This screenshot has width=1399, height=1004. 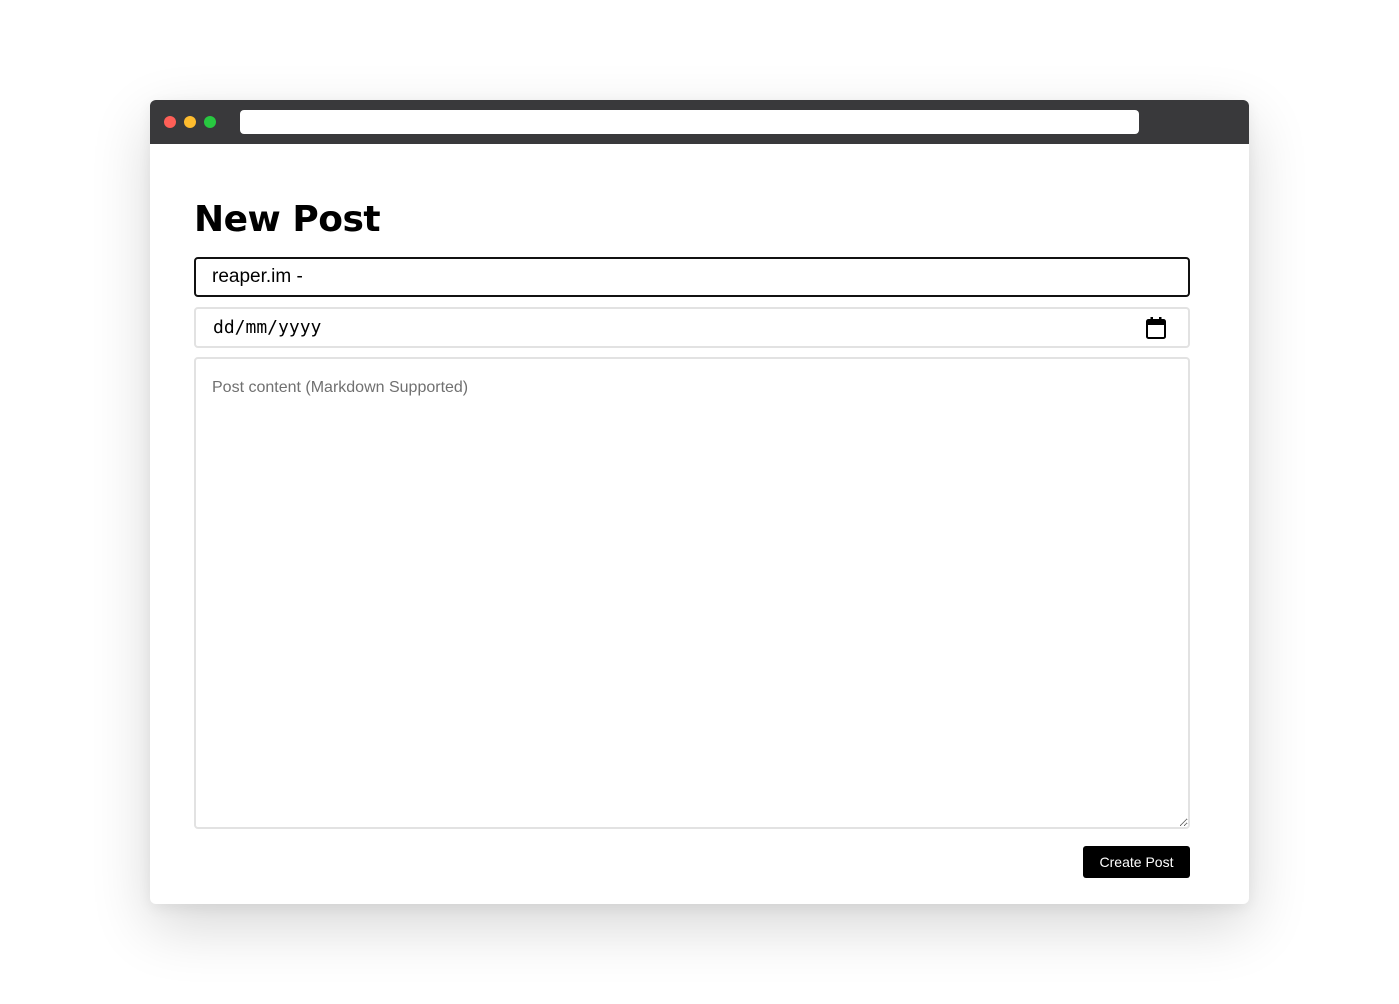 I want to click on close-window-button, so click(x=170, y=122).